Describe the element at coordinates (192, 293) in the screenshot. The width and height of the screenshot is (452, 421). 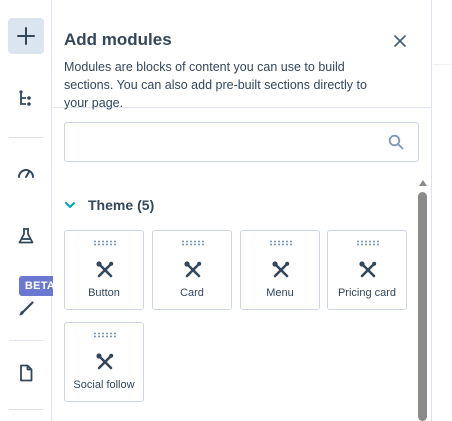
I see `module-label: Card` at that location.